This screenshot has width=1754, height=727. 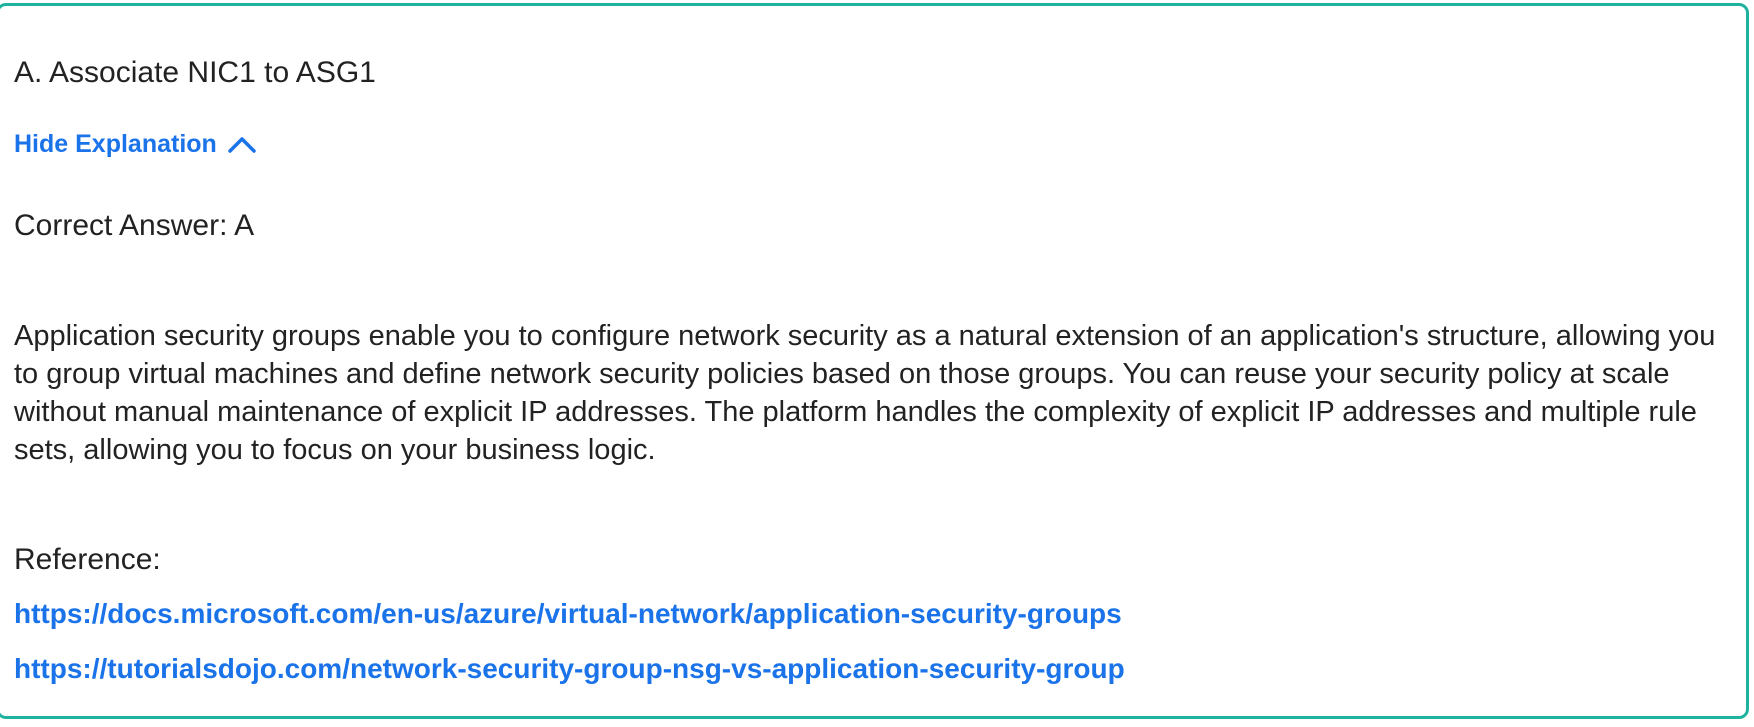 I want to click on hide-explanation-label: Hide Explanation, so click(x=115, y=144).